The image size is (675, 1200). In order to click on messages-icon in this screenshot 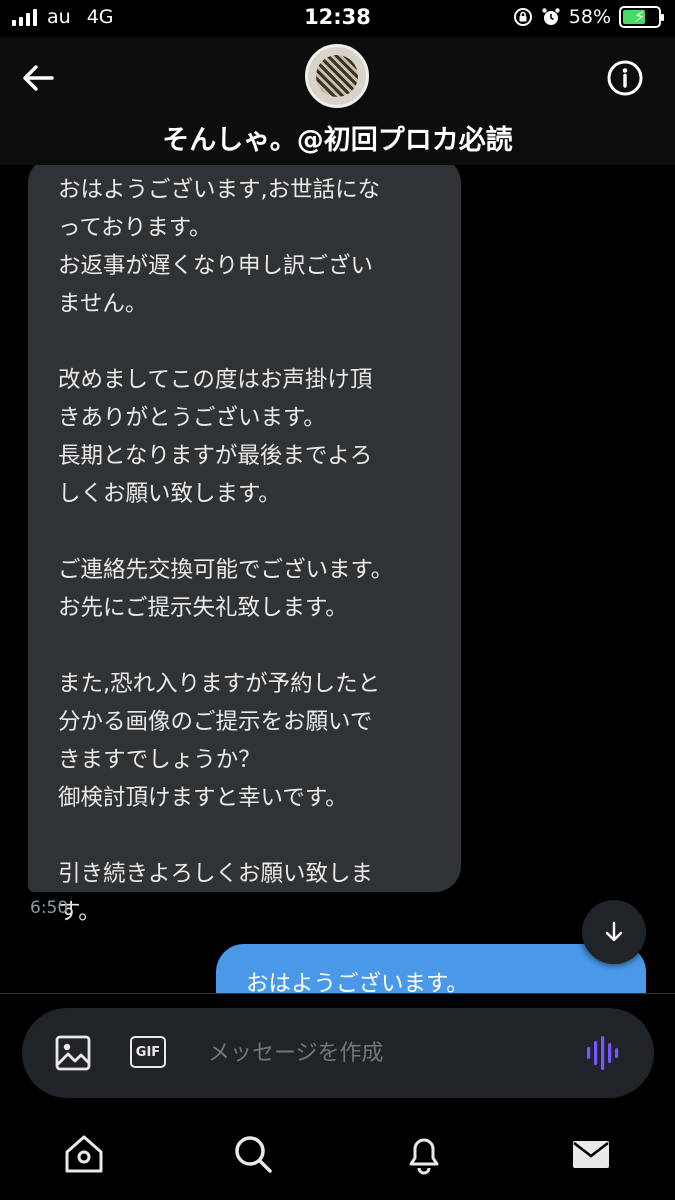, I will do `click(591, 1154)`.